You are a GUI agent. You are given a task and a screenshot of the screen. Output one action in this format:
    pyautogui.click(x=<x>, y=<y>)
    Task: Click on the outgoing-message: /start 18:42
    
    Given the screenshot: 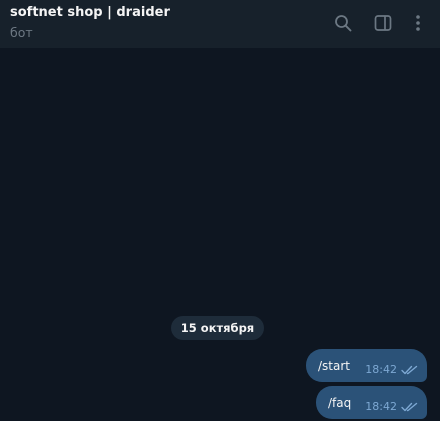 What is the action you would take?
    pyautogui.click(x=366, y=365)
    